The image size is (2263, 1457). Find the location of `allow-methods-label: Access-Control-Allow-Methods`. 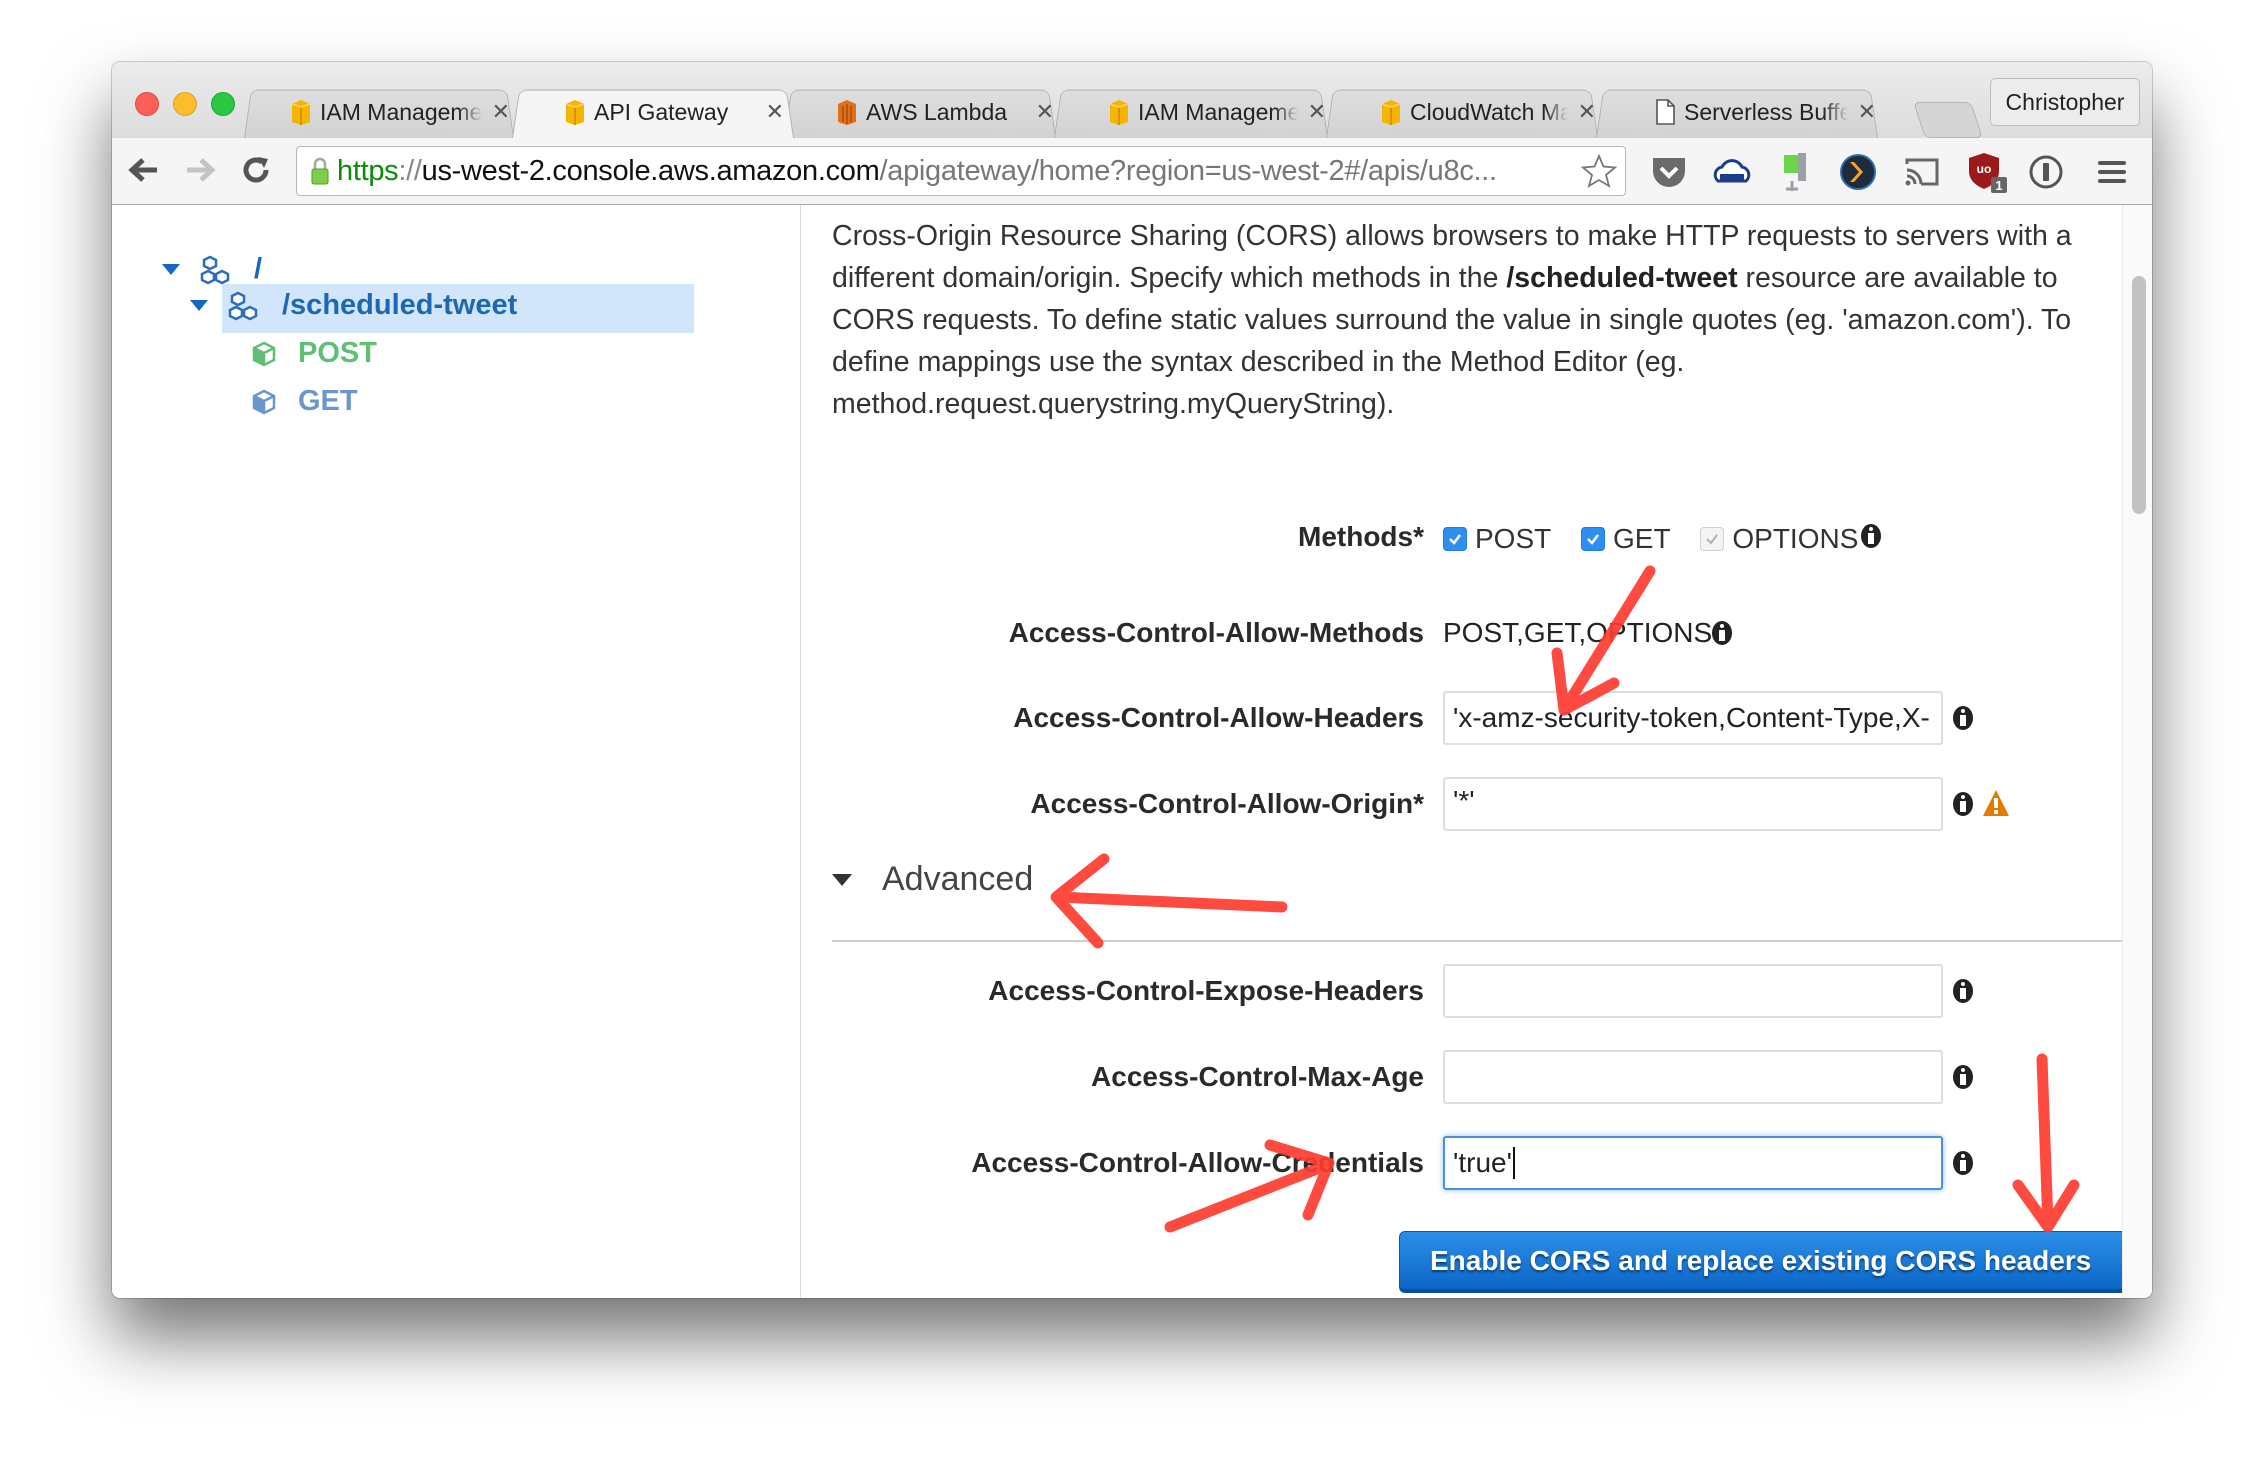

allow-methods-label: Access-Control-Allow-Methods is located at coordinates (1216, 632).